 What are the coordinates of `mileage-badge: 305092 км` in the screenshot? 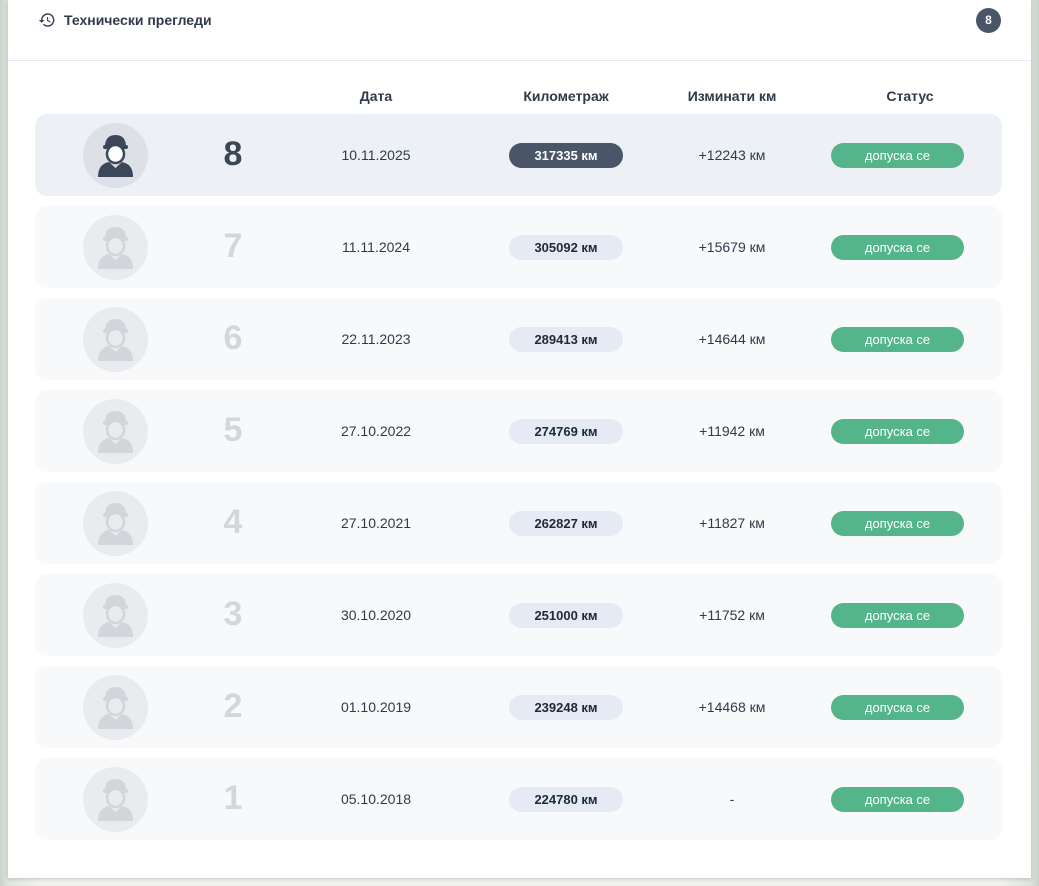 It's located at (566, 247).